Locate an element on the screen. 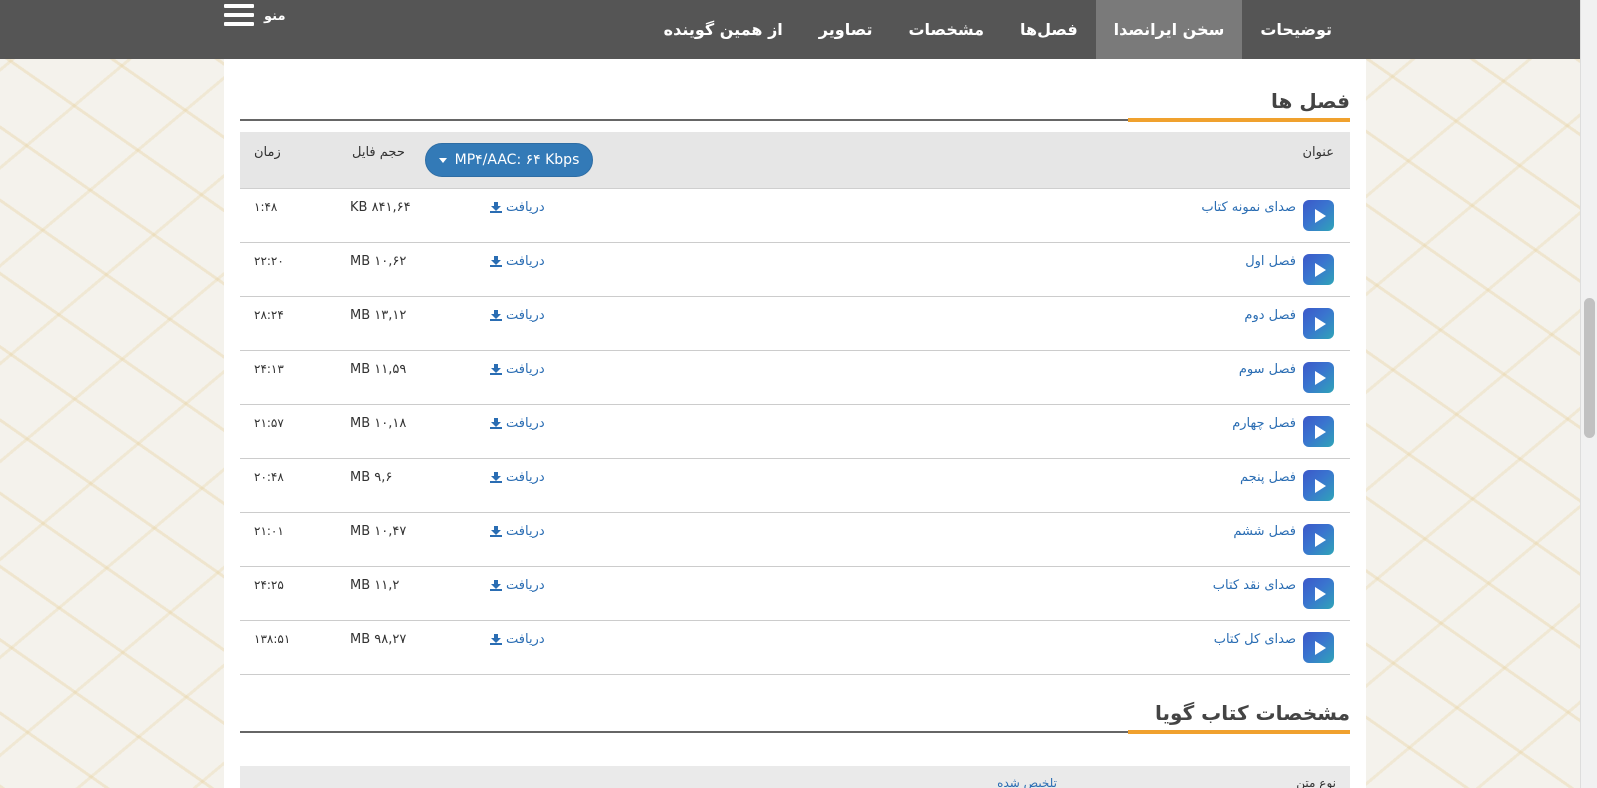 Image resolution: width=1597 pixels, height=788 pixels. duration: ۱۳۸:۵۱ is located at coordinates (272, 639).